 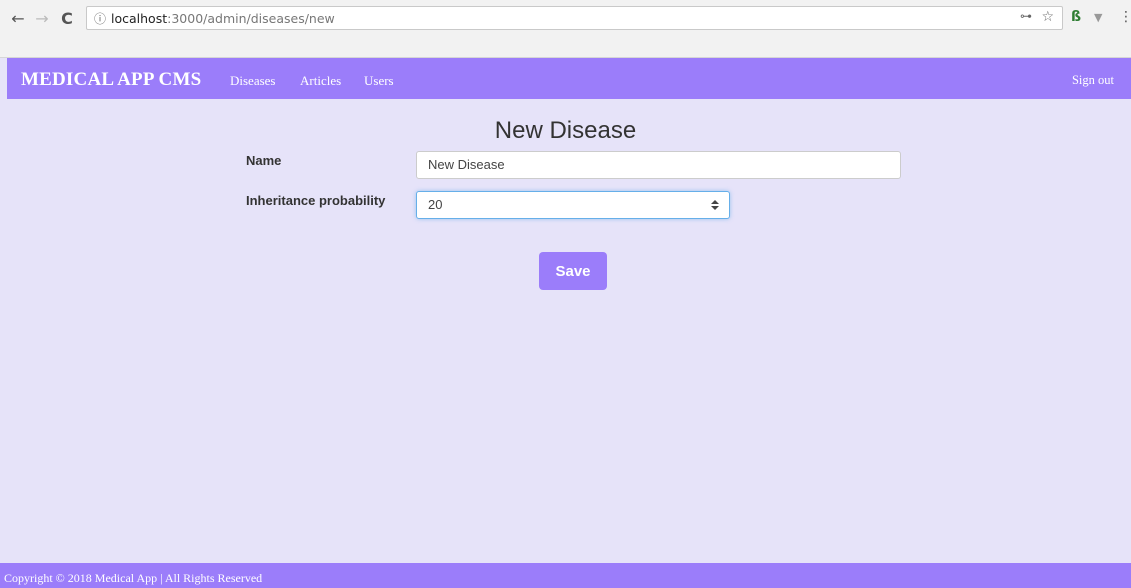 I want to click on extension-vue-icon: ▼, so click(x=1098, y=17).